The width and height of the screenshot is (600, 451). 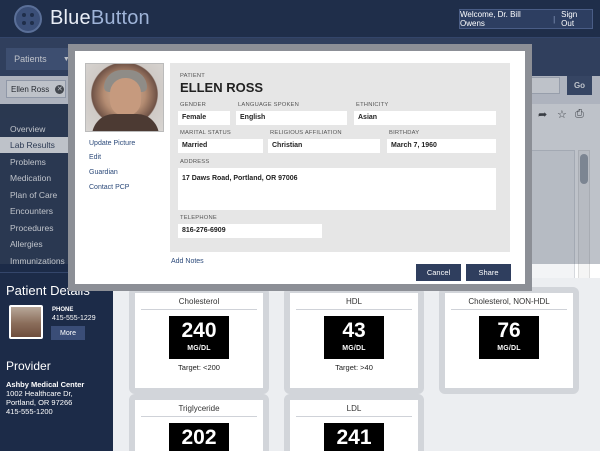 What do you see at coordinates (441, 146) in the screenshot?
I see `birthday-field: March 7, 1960` at bounding box center [441, 146].